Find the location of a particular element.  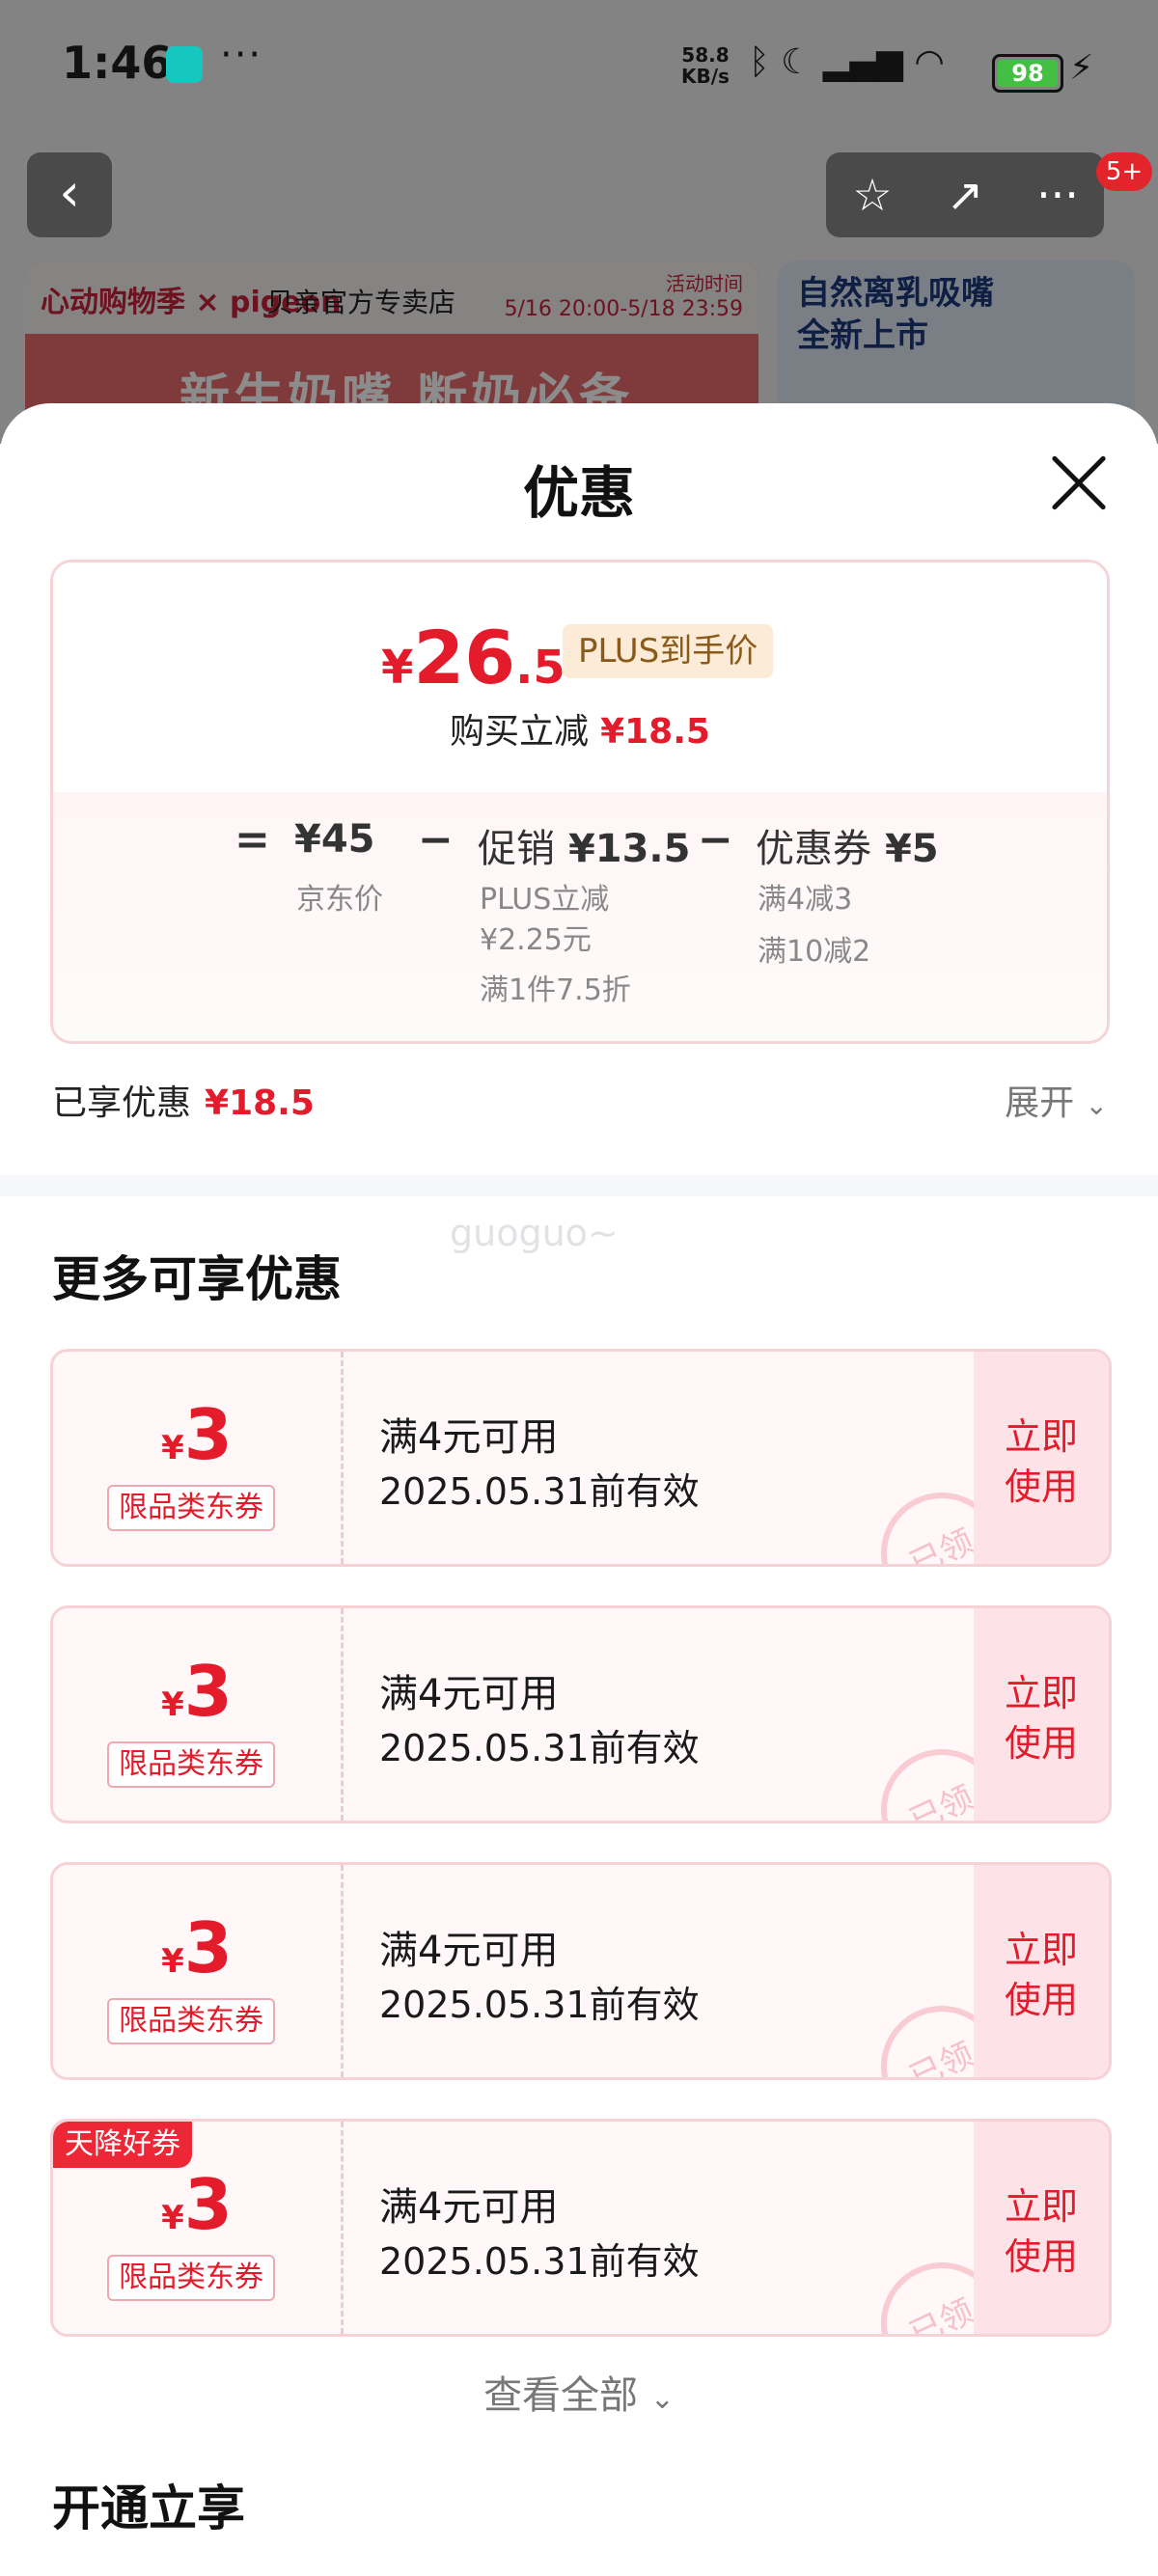

view-all-label: 查看全部 is located at coordinates (561, 2395).